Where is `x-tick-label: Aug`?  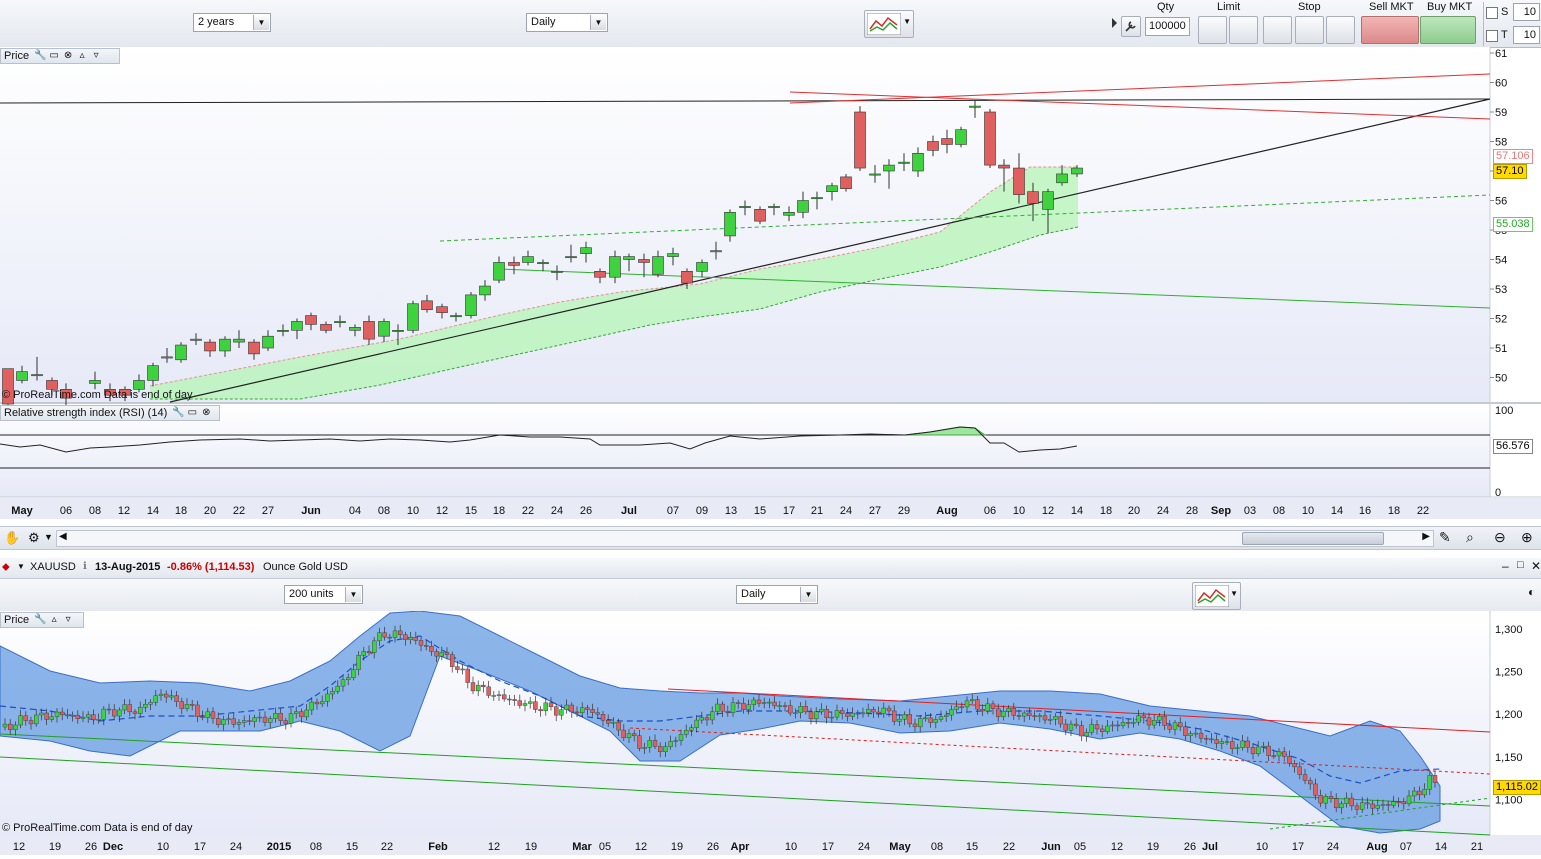
x-tick-label: Aug is located at coordinates (946, 511).